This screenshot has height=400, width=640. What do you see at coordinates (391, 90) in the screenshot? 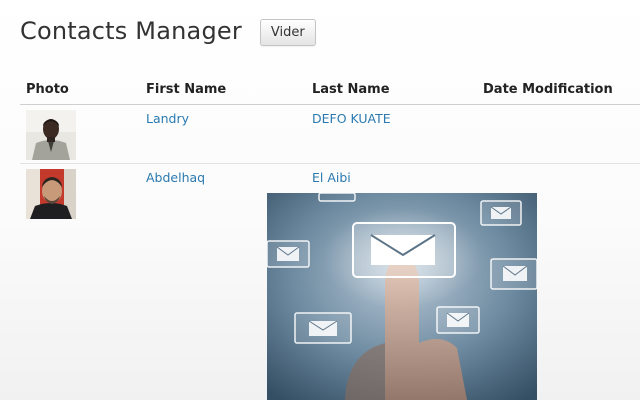
I see `column-header-last-name: Last Name` at bounding box center [391, 90].